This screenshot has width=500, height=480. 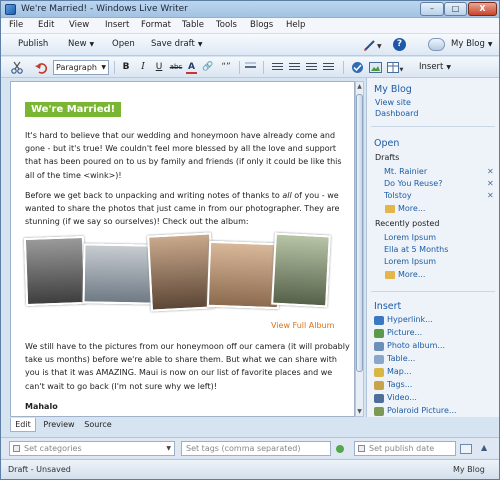 What do you see at coordinates (379, 320) in the screenshot?
I see `hyperlink-icon` at bounding box center [379, 320].